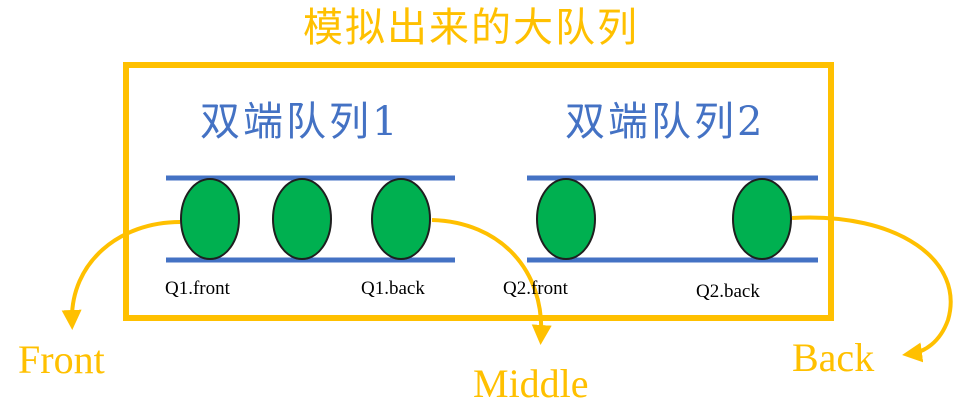 The width and height of the screenshot is (966, 405). Describe the element at coordinates (535, 288) in the screenshot. I see `deque-2-front-label: Q2.front` at that location.